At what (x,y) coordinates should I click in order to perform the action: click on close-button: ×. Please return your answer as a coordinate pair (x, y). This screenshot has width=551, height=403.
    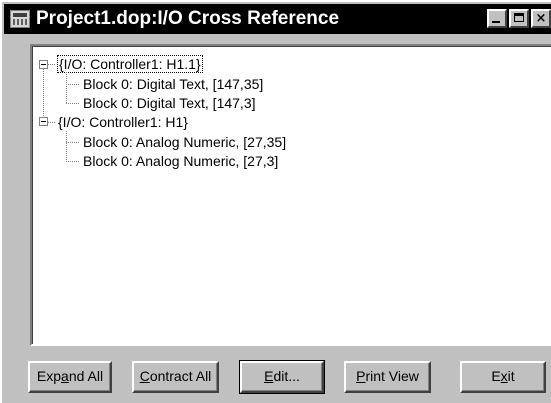
    Looking at the image, I should click on (541, 18).